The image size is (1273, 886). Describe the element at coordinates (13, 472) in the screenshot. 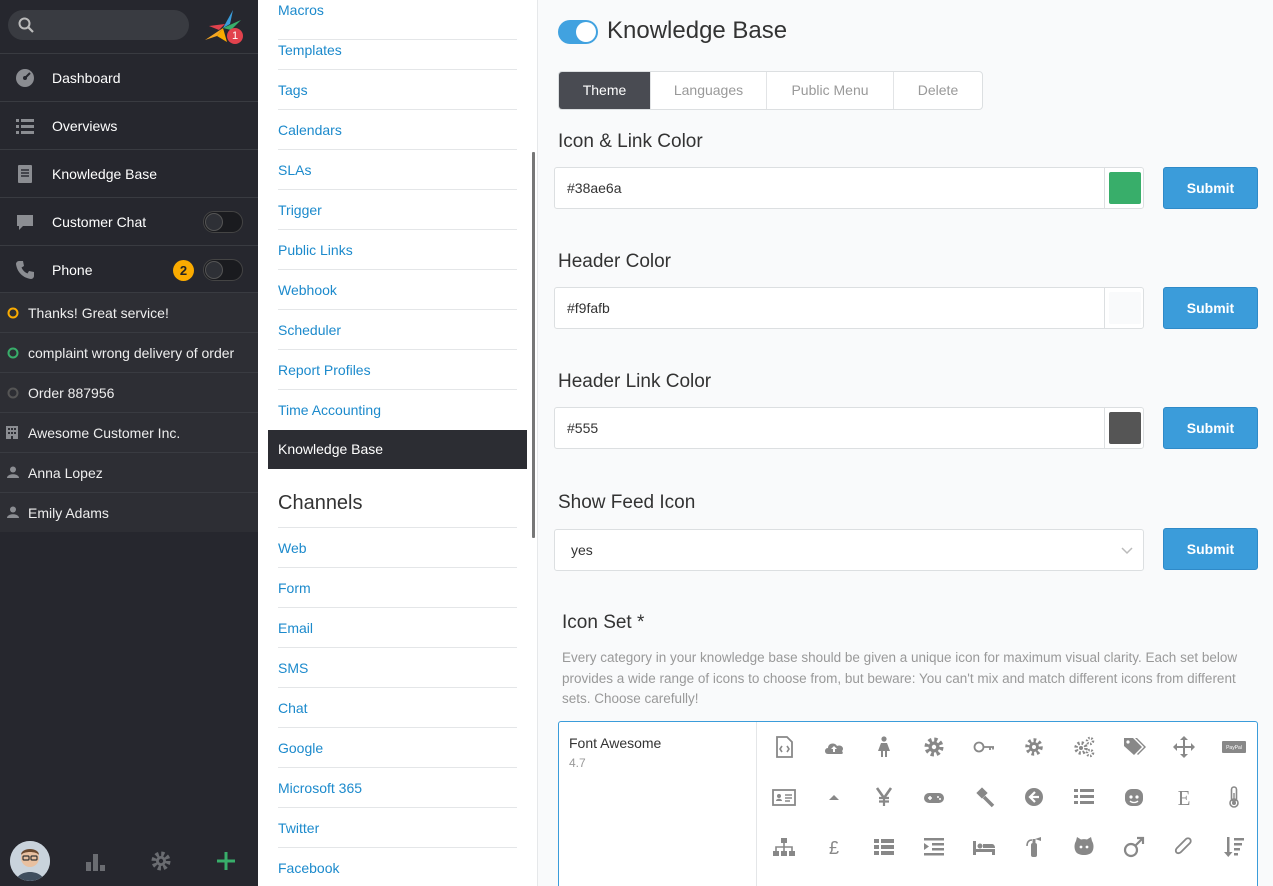

I see `user-icon` at that location.